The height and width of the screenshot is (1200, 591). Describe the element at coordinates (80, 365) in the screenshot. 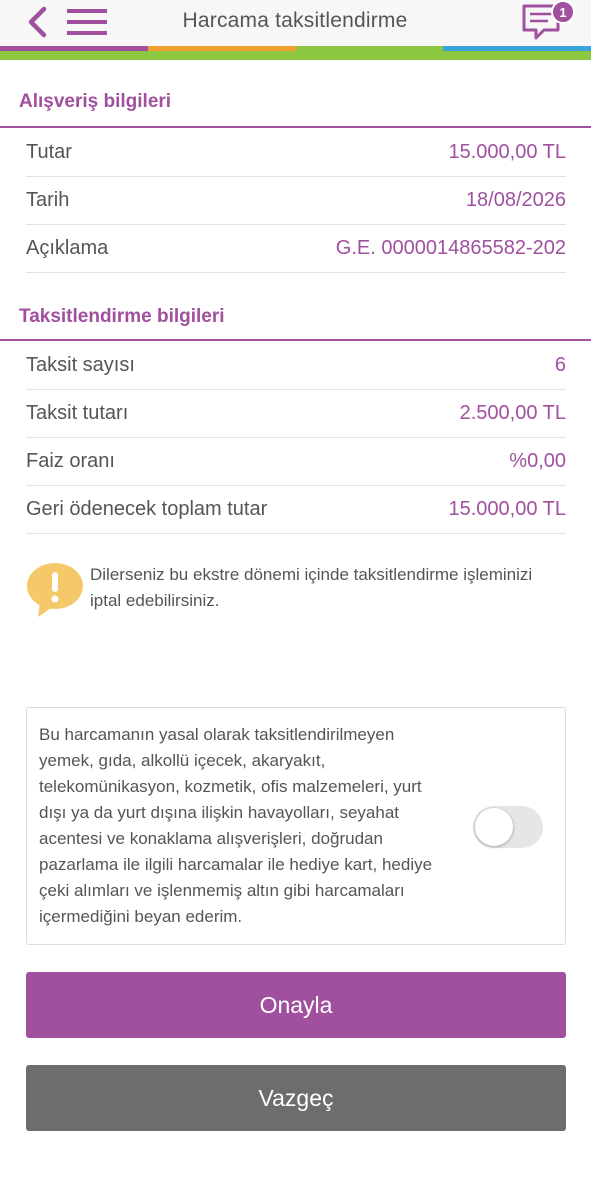

I see `row-label: Taksit sayısı` at that location.